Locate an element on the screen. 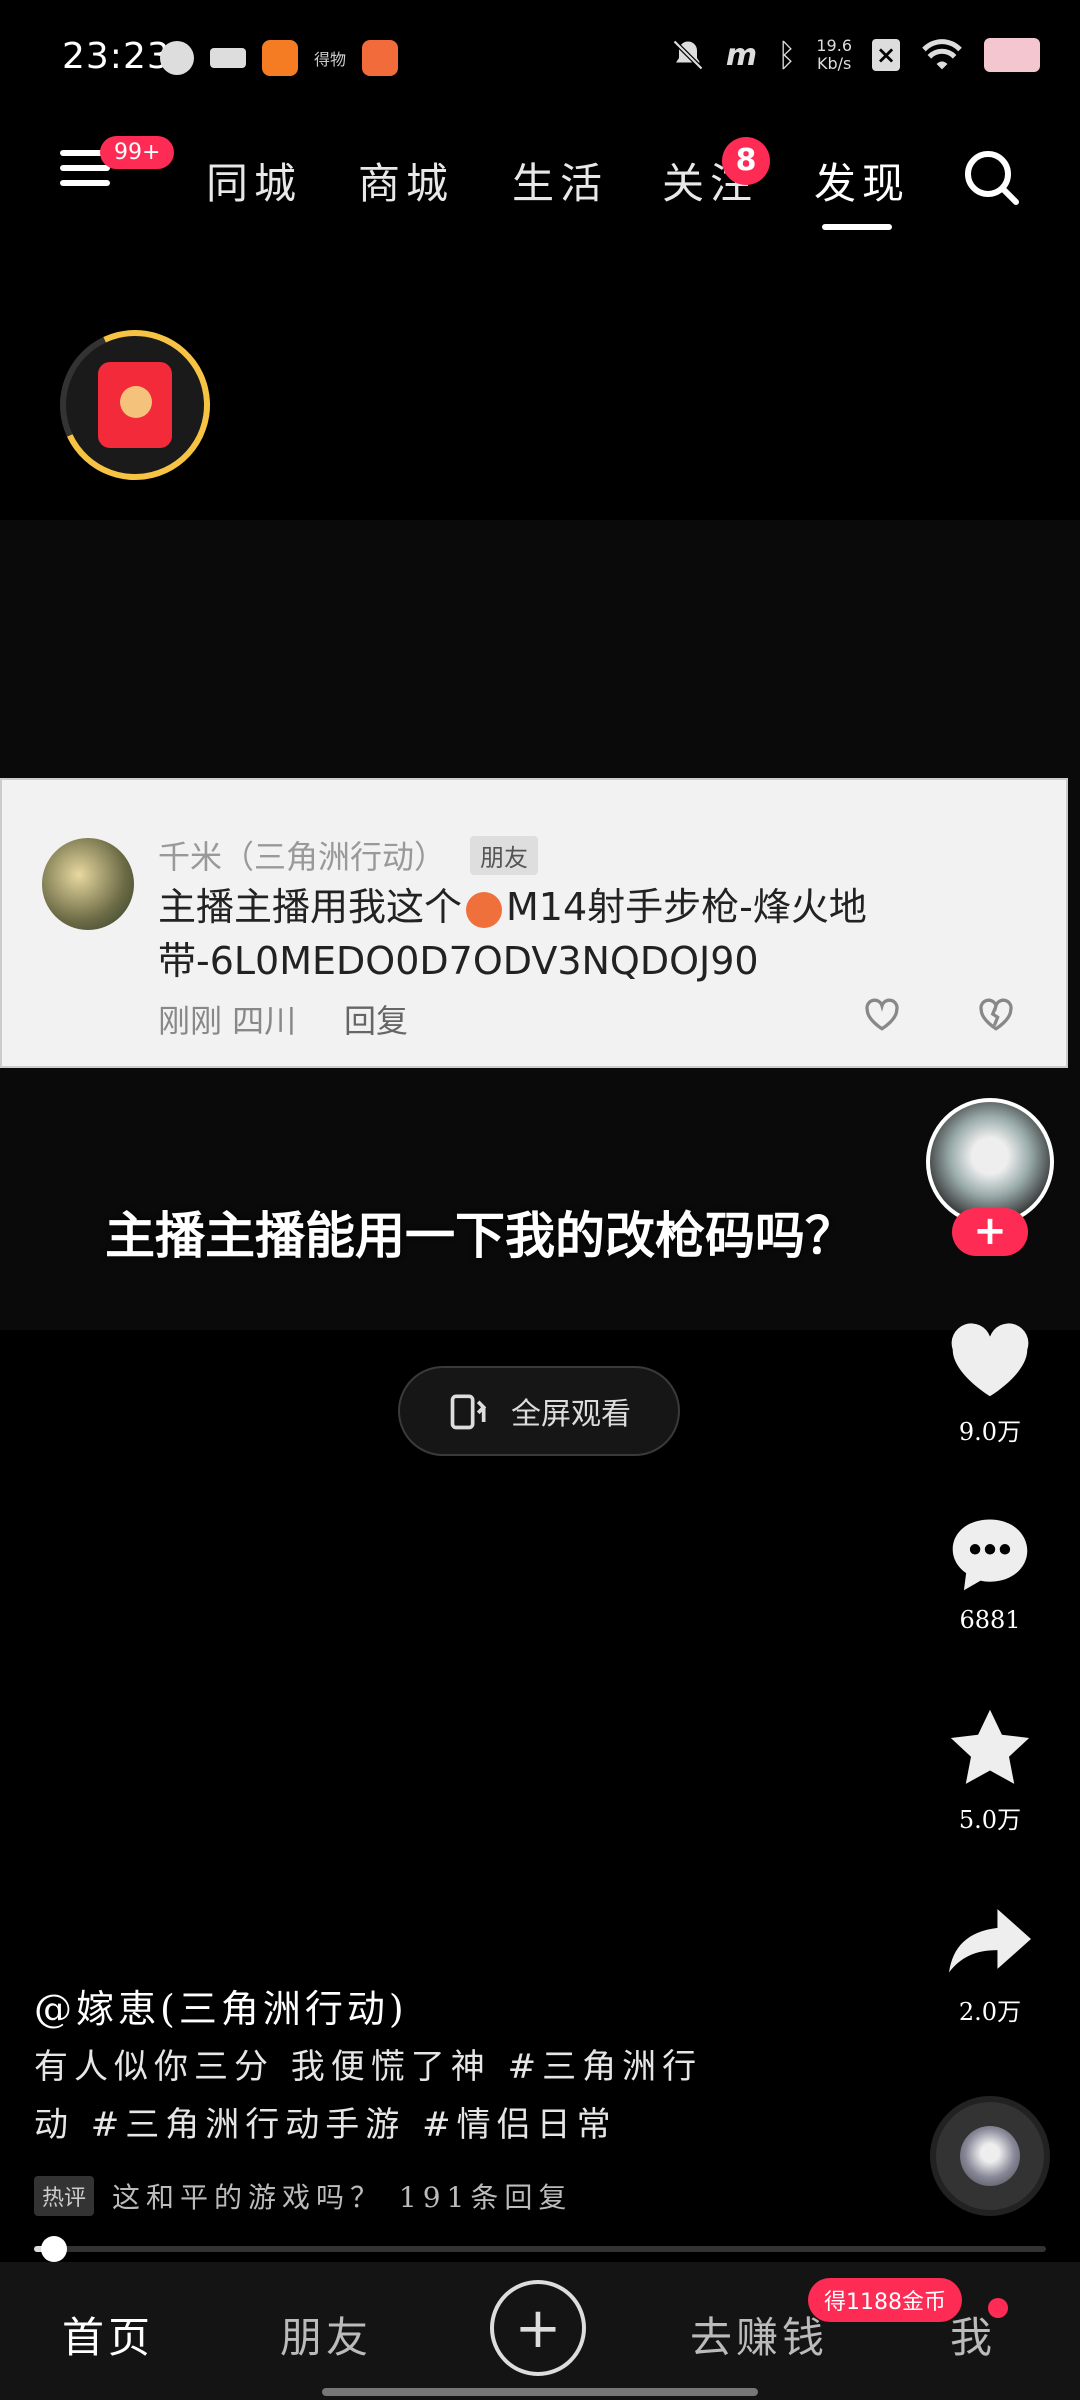  nfc-icon: m is located at coordinates (741, 55).